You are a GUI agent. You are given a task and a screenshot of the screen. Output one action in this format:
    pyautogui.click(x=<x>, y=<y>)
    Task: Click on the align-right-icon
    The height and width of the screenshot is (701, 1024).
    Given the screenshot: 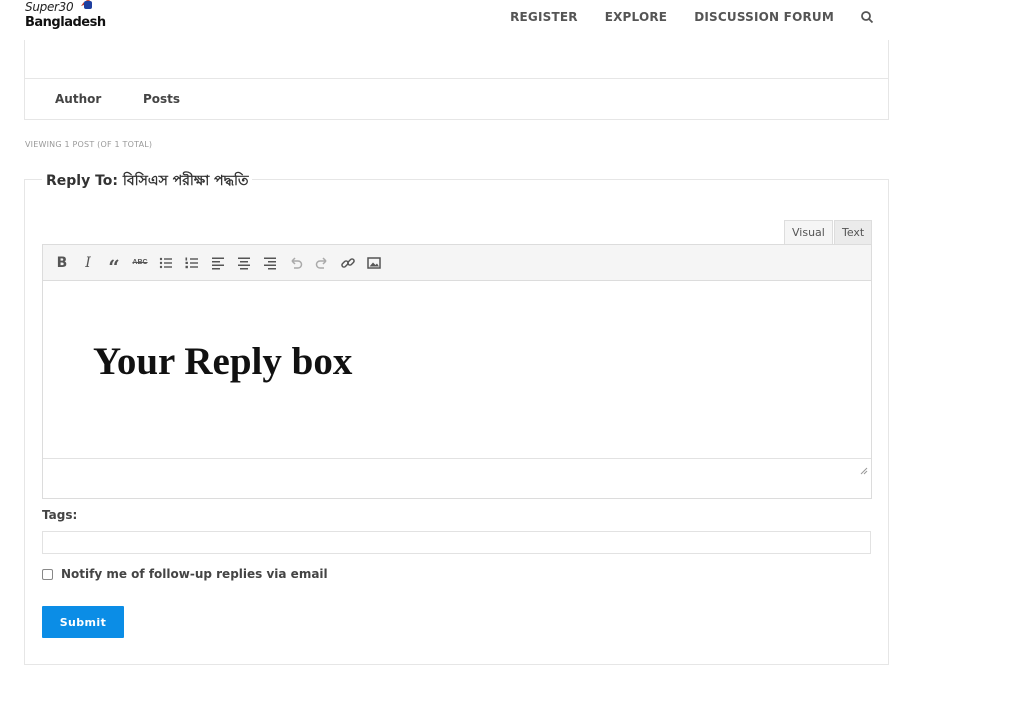 What is the action you would take?
    pyautogui.click(x=270, y=263)
    